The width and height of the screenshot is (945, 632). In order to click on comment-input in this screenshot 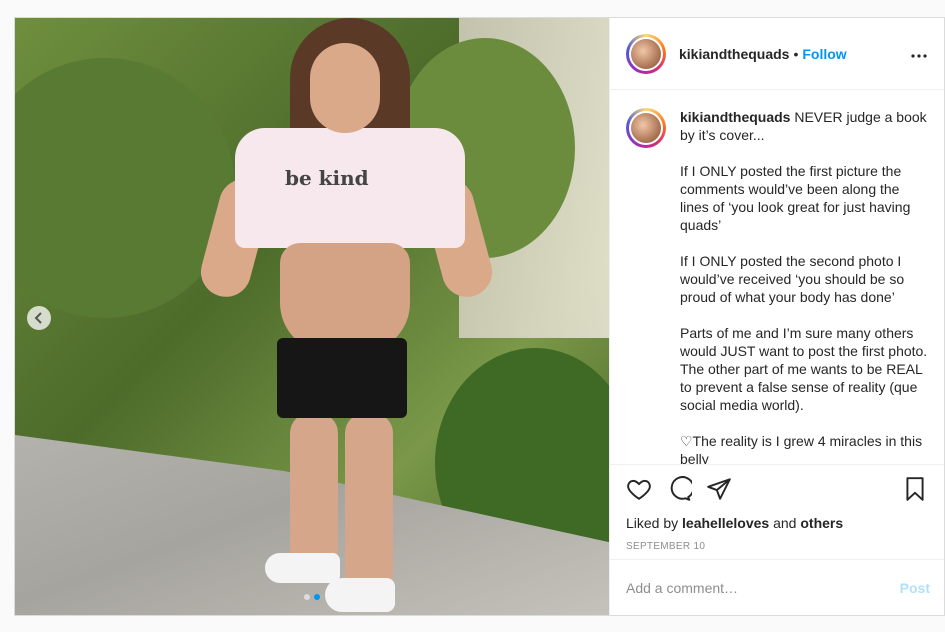, I will do `click(763, 587)`.